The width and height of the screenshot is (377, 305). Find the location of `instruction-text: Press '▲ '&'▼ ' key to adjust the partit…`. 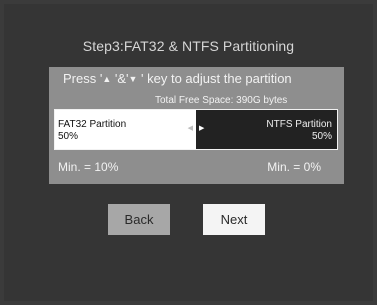

instruction-text: Press '▲ '&'▼ ' key to adjust the partit… is located at coordinates (177, 78).